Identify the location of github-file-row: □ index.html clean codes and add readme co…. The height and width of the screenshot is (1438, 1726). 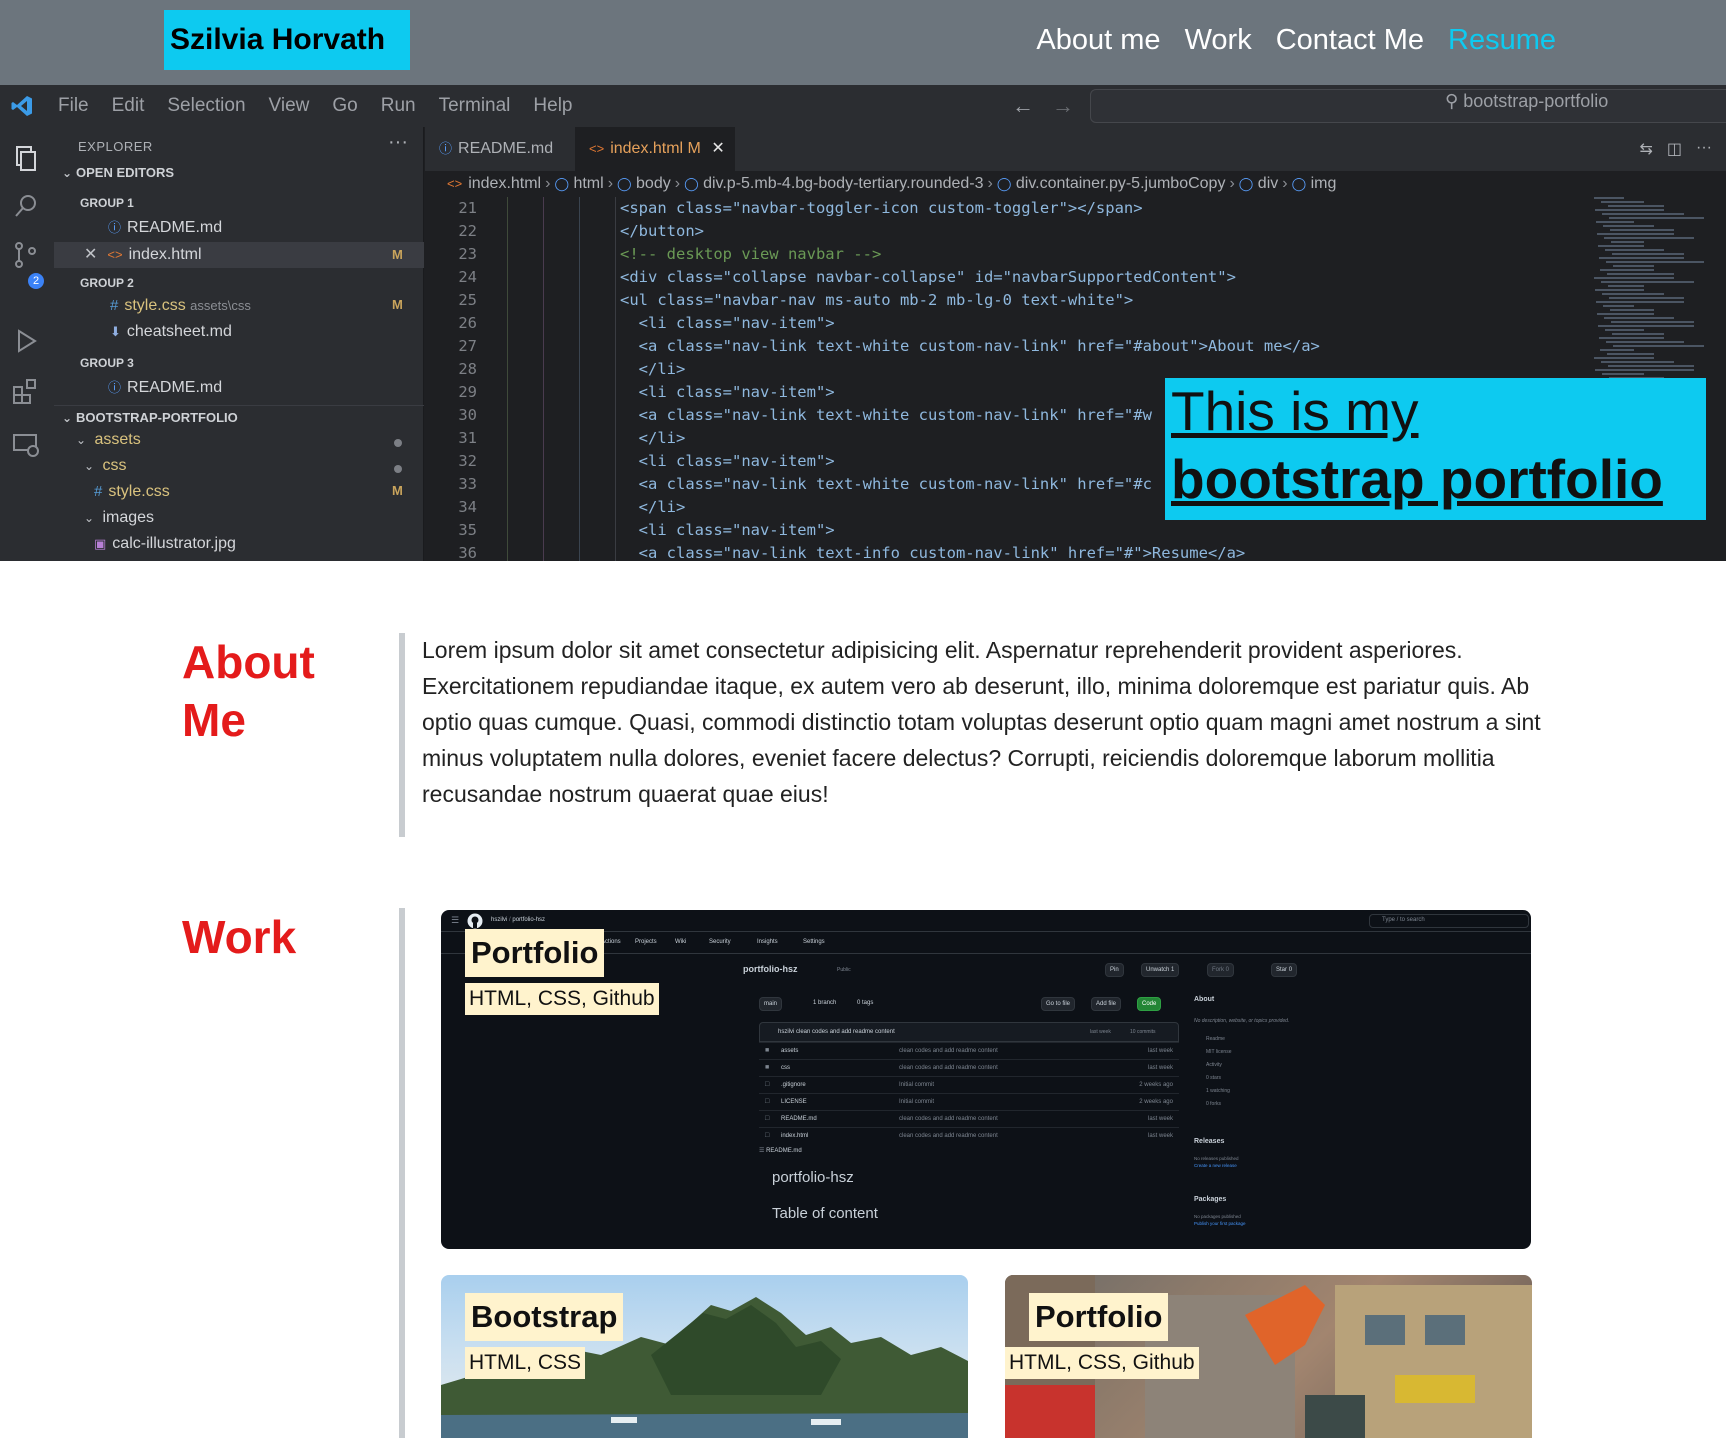
(969, 1135).